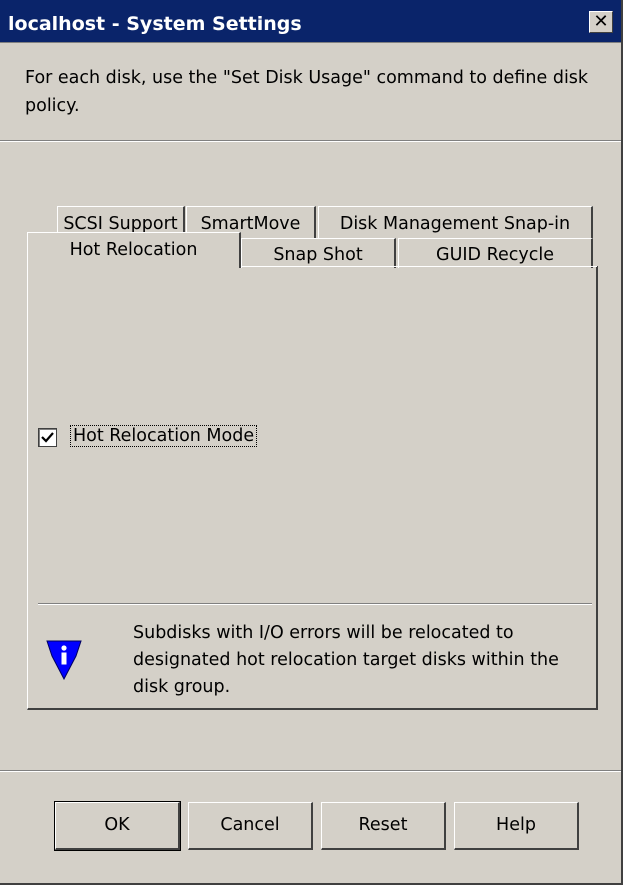  I want to click on close-icon: ✕, so click(601, 21).